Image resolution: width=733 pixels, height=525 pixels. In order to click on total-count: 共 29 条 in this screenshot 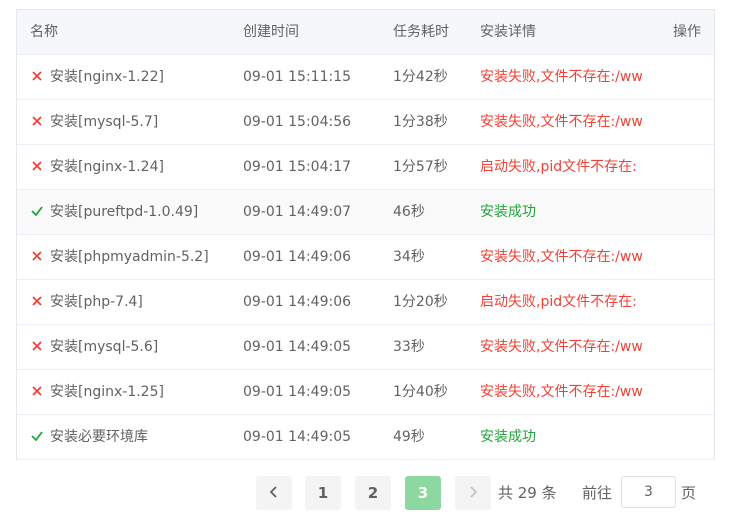, I will do `click(527, 493)`.